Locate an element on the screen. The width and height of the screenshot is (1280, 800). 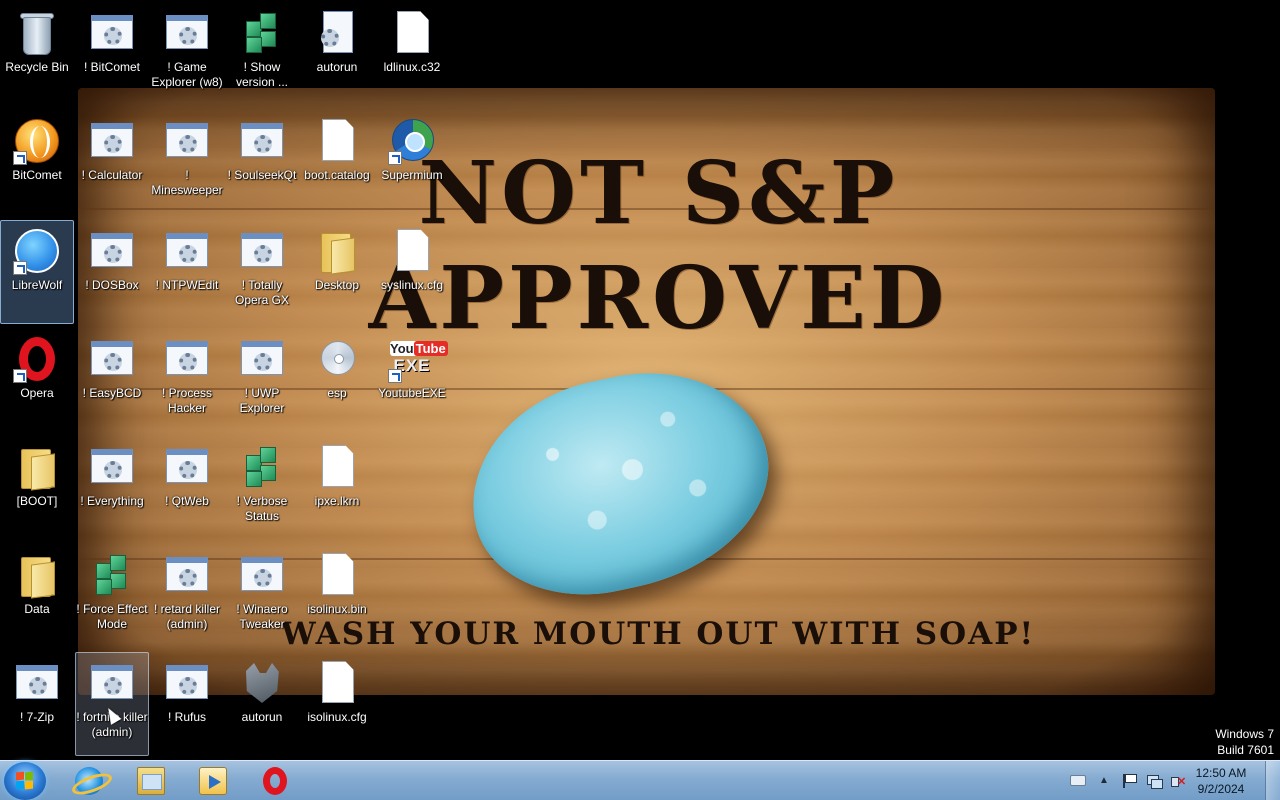
desktop-icon-totally-opera-gx: ! Totally Opera GX is located at coordinates (262, 272).